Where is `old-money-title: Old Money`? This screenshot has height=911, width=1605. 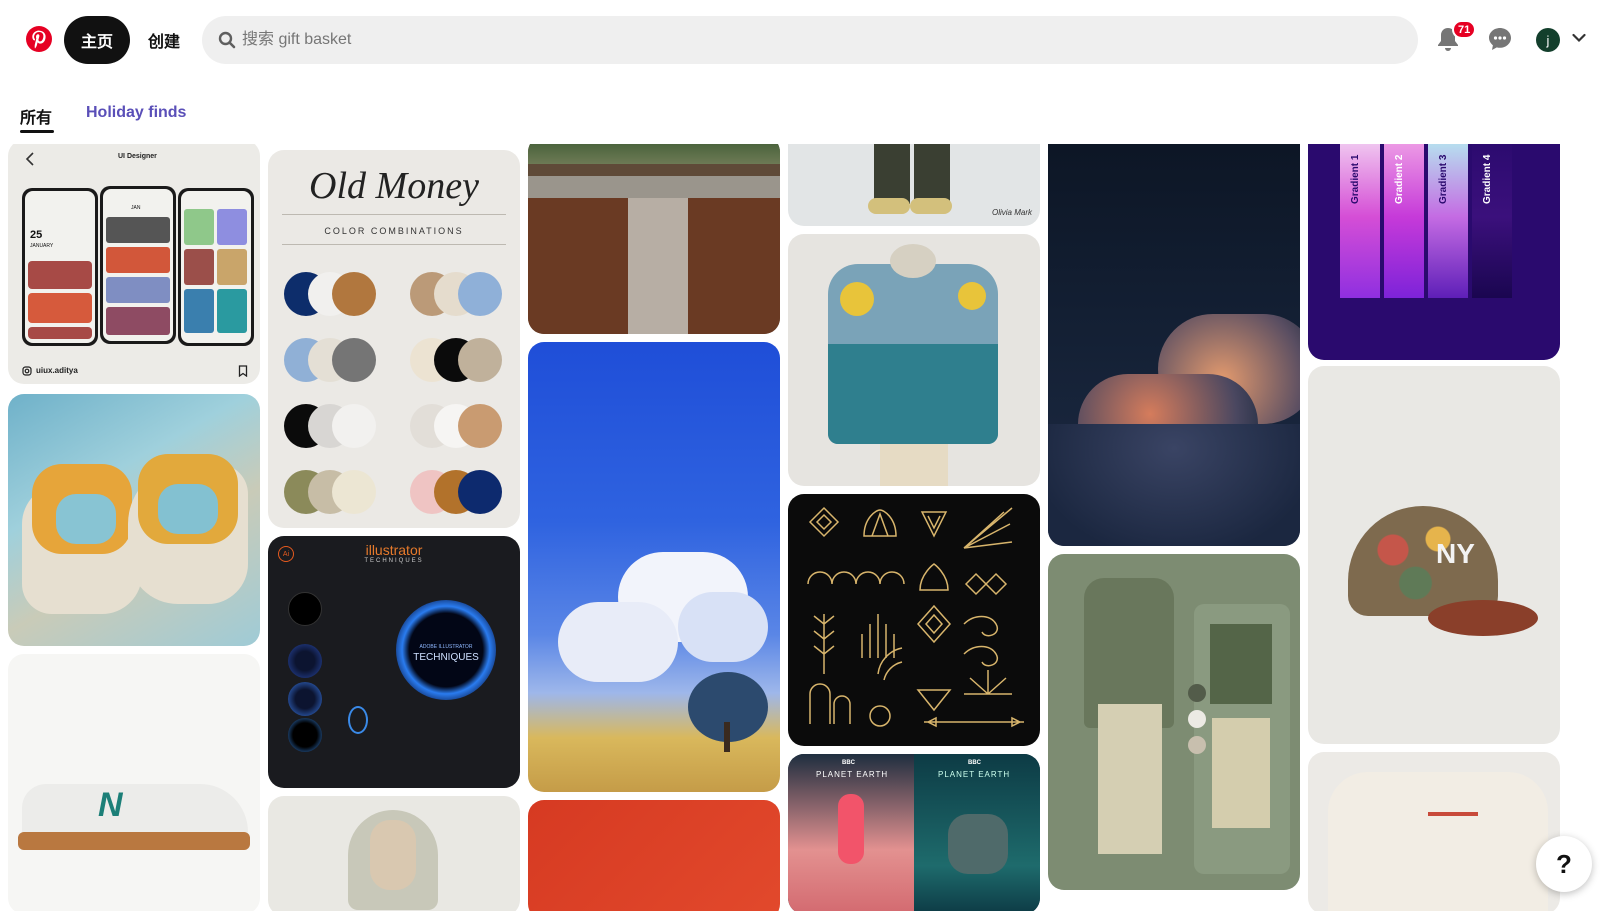
old-money-title: Old Money is located at coordinates (394, 186).